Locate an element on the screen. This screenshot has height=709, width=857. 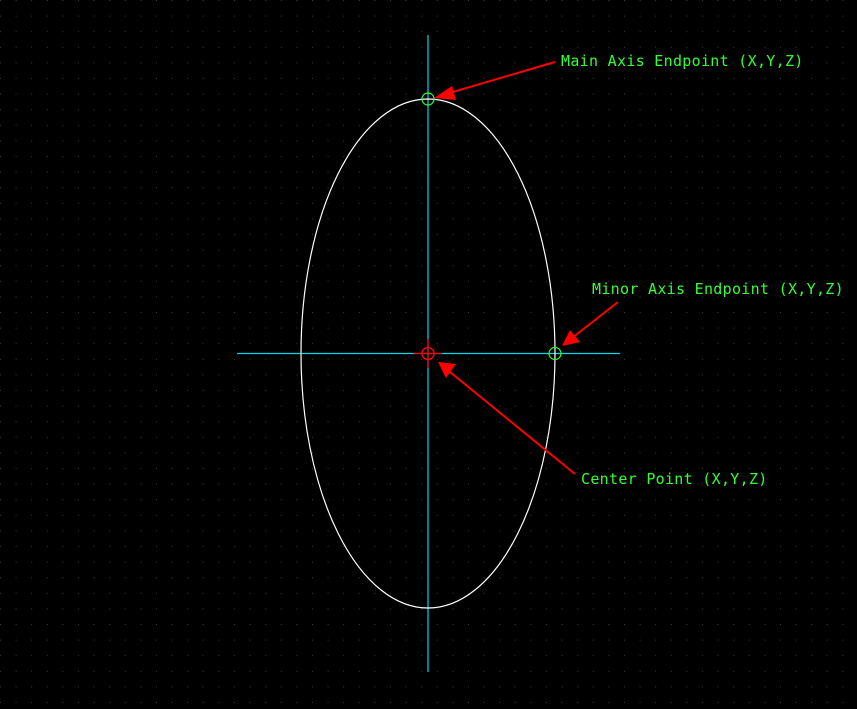
main-axis-endpoint-label: Main Axis Endpoint (X,Y,Z) is located at coordinates (682, 61).